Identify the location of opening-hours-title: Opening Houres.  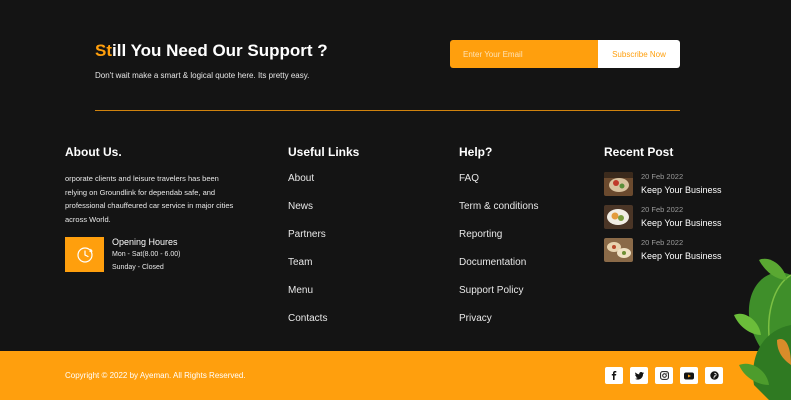
(145, 242).